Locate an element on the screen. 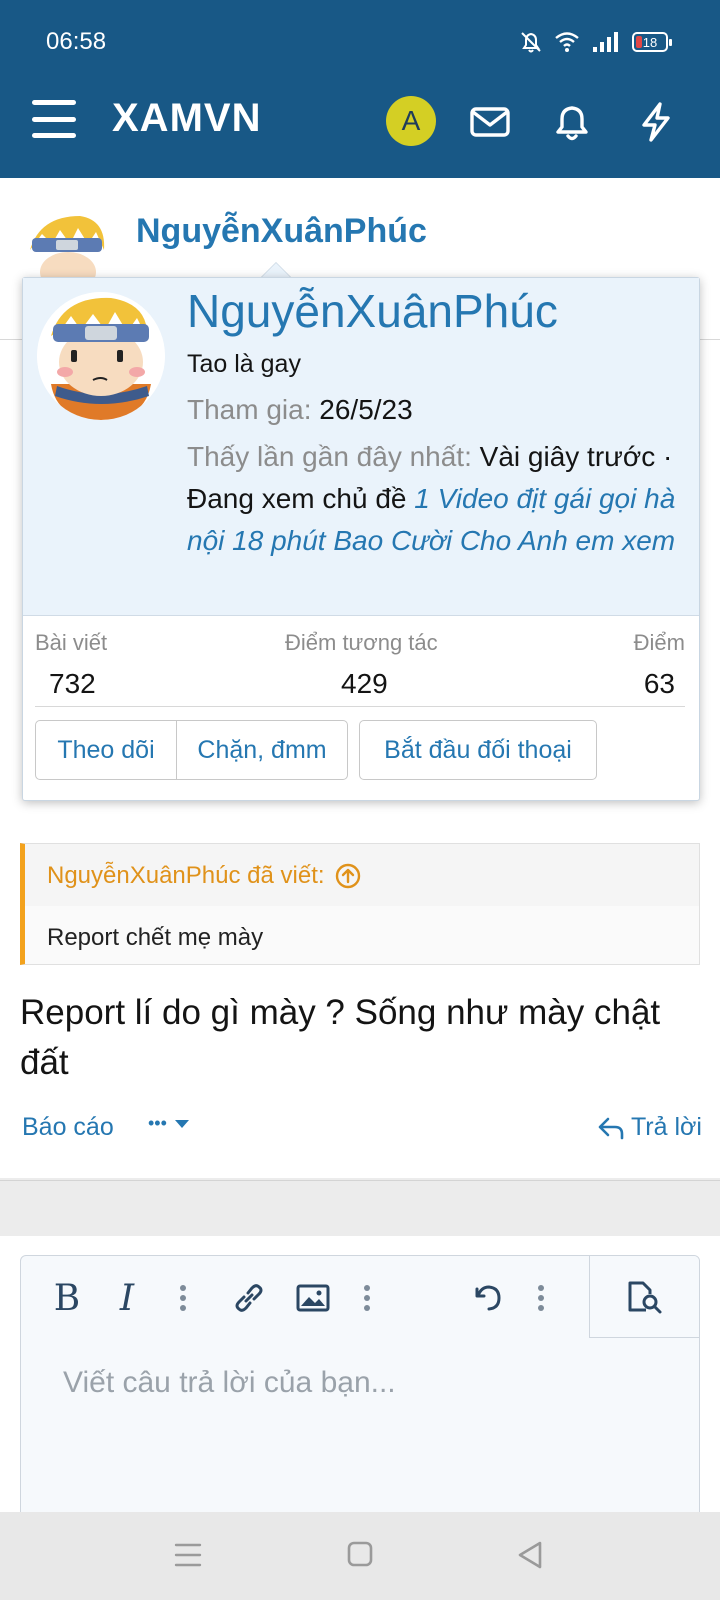 Image resolution: width=720 pixels, height=1600 pixels. account-avatar: A is located at coordinates (411, 121).